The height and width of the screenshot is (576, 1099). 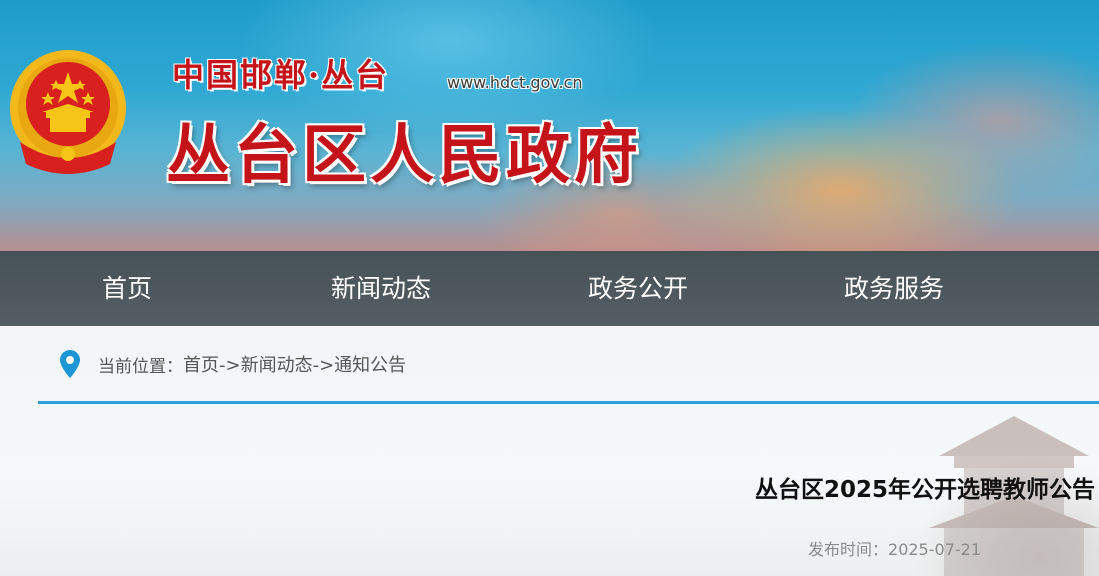 I want to click on site-url: www.hdct.gov.cn, so click(x=515, y=82).